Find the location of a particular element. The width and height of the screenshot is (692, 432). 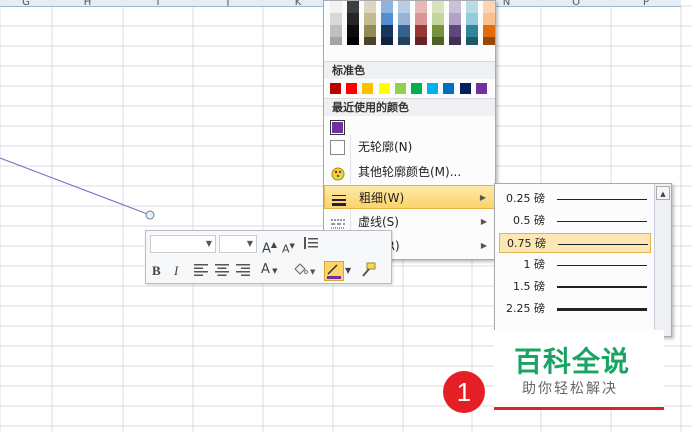

line-weight-option: 0.25 磅 is located at coordinates (575, 199).